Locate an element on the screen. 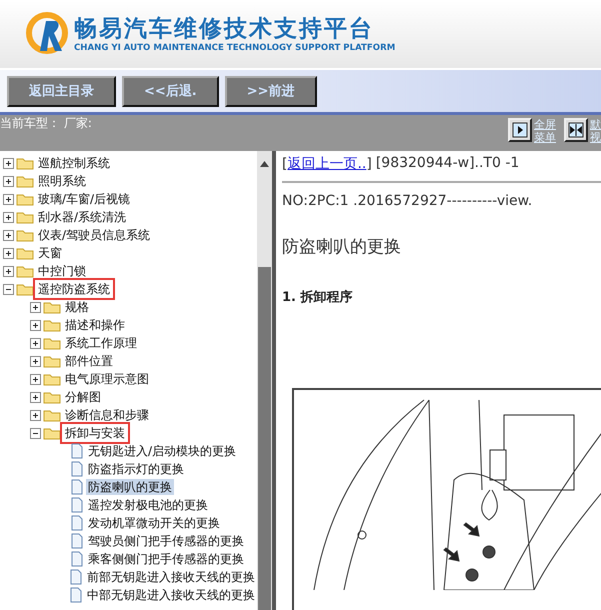 The image size is (601, 610). split-arrows-icon is located at coordinates (576, 130).